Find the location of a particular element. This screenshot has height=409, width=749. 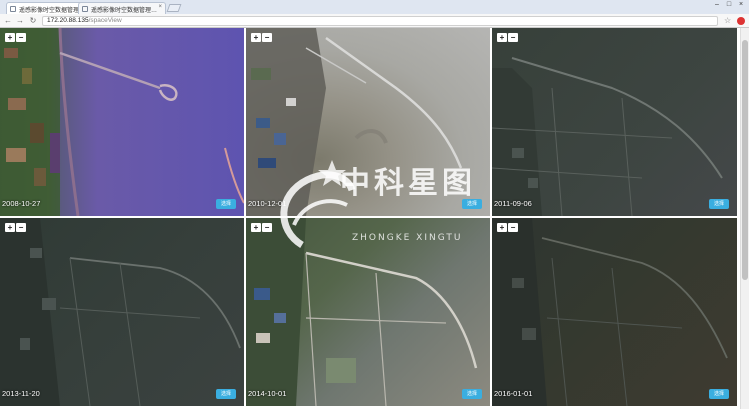

back-arrow-icon: ← is located at coordinates (8, 20).